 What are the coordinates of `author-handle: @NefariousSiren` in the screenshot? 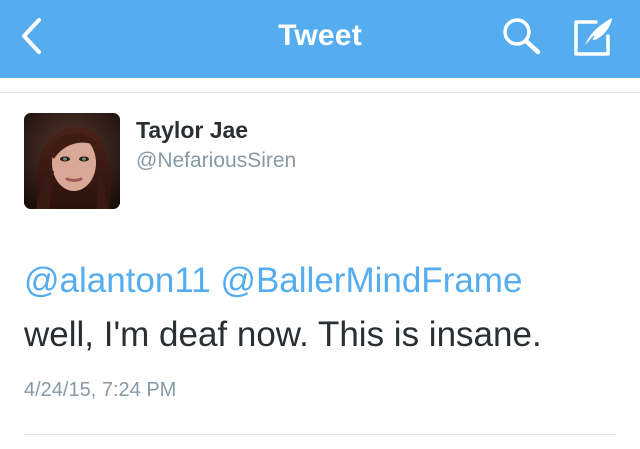 It's located at (216, 161).